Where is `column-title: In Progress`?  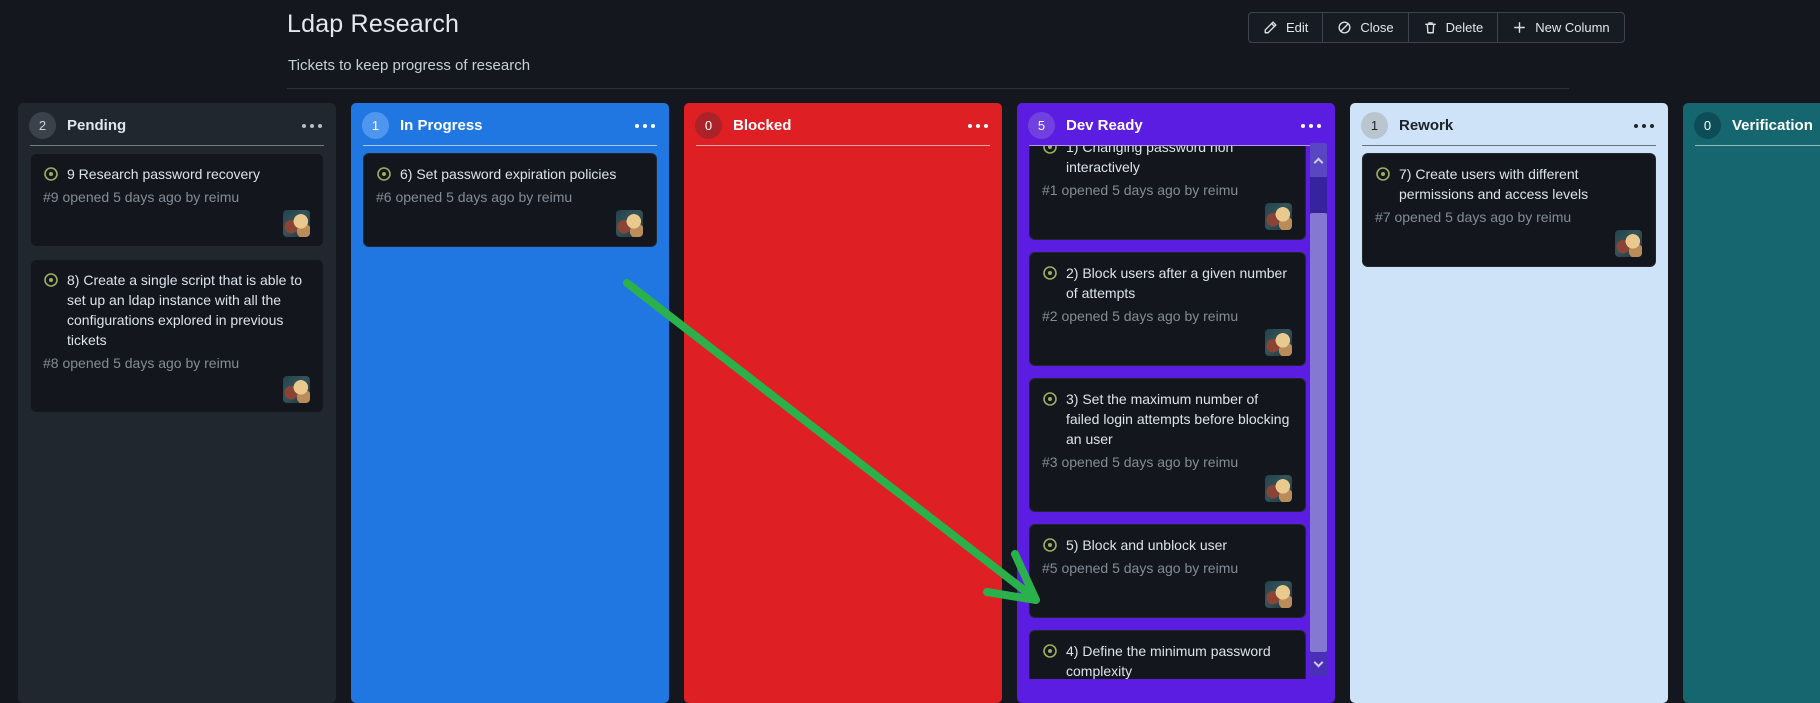
column-title: In Progress is located at coordinates (441, 125).